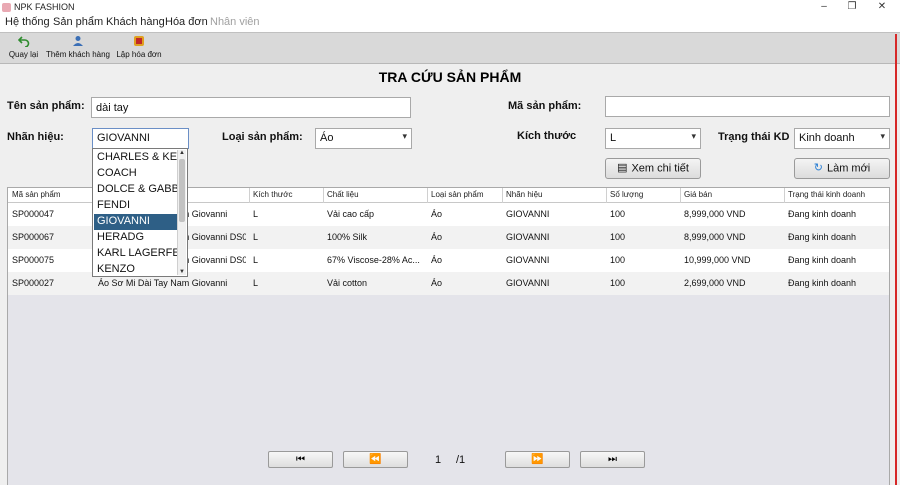 The width and height of the screenshot is (900, 485). What do you see at coordinates (33, 237) in the screenshot?
I see `cell-code: SP000067` at bounding box center [33, 237].